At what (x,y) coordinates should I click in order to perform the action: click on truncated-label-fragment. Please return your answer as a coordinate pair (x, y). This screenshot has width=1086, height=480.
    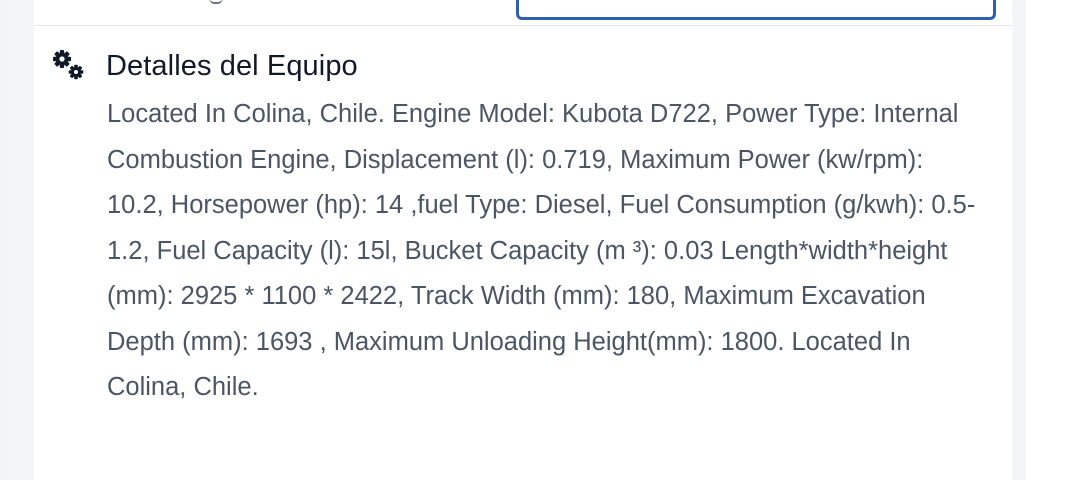
    Looking at the image, I should click on (216, 2).